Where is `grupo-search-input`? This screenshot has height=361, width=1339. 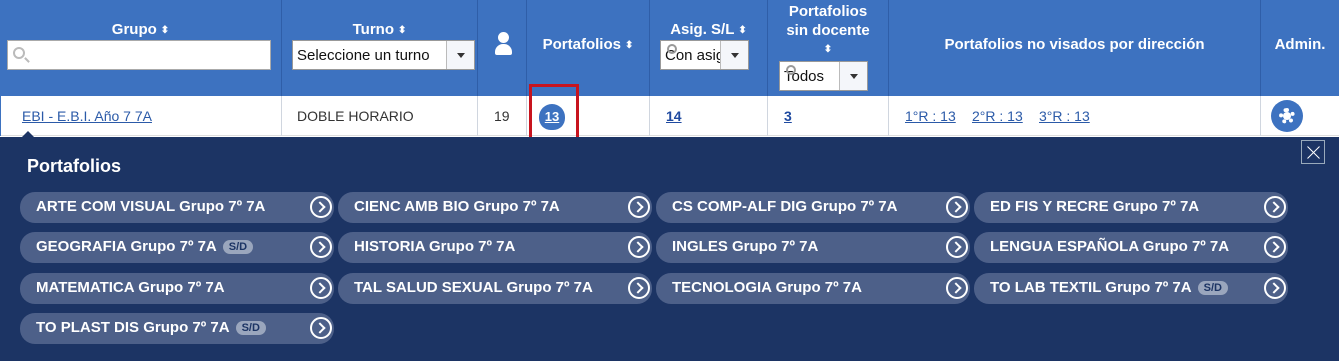 grupo-search-input is located at coordinates (139, 55).